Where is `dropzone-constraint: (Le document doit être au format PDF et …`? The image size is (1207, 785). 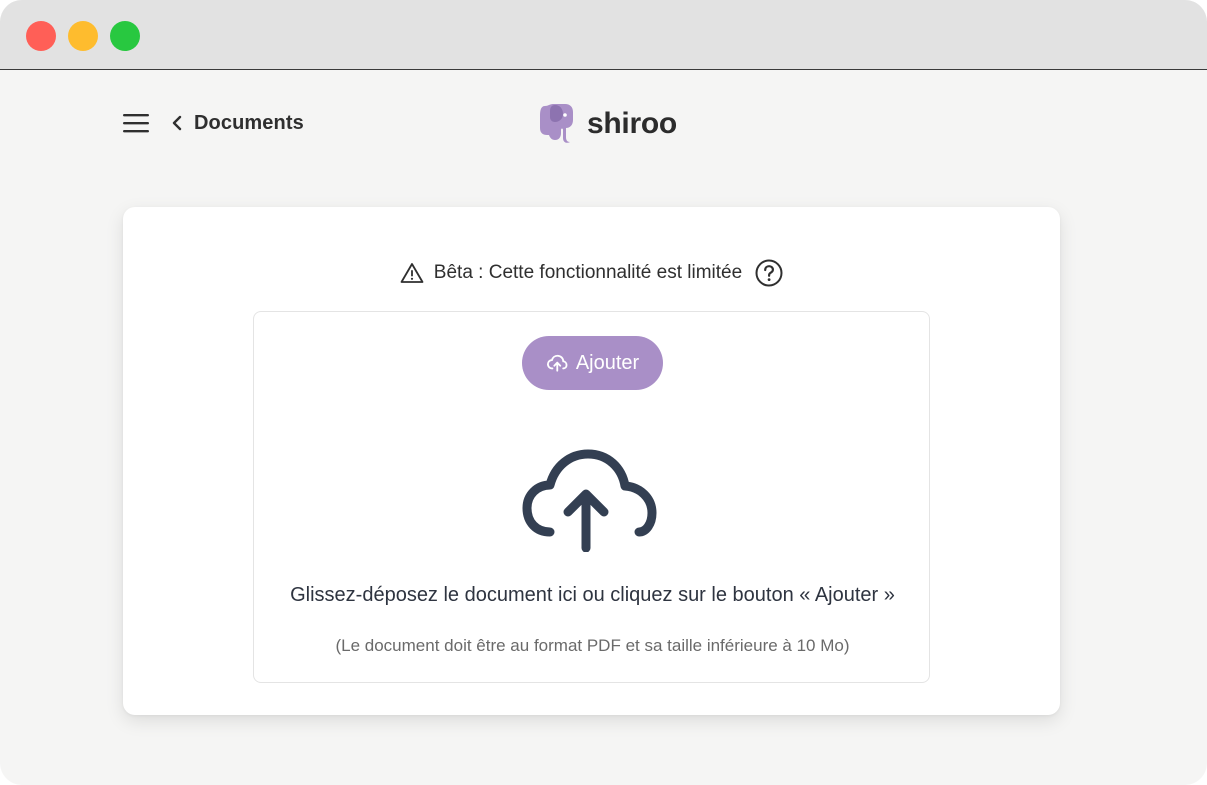
dropzone-constraint: (Le document doit être au format PDF et … is located at coordinates (592, 645).